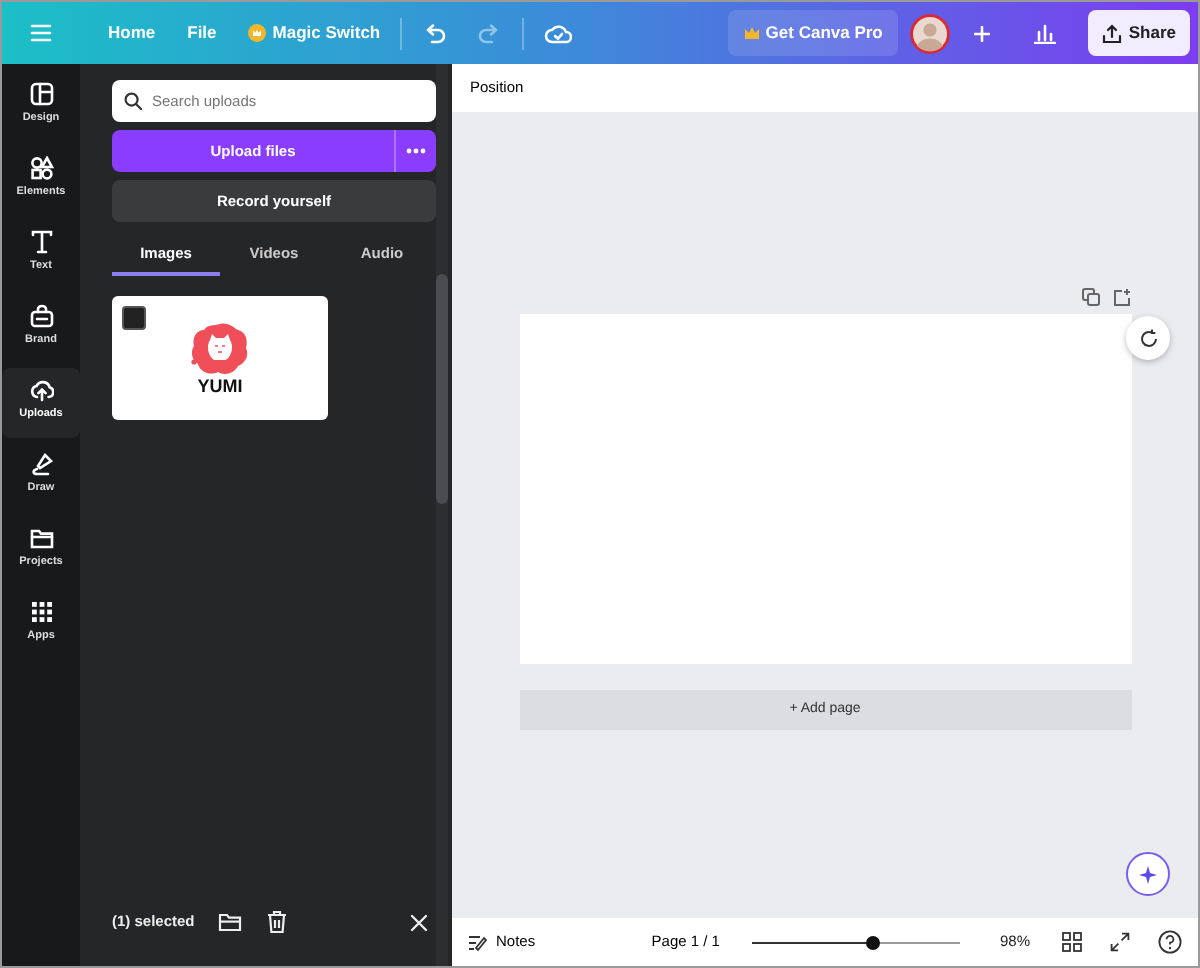 This screenshot has height=968, width=1200. I want to click on more-options-button, so click(415, 151).